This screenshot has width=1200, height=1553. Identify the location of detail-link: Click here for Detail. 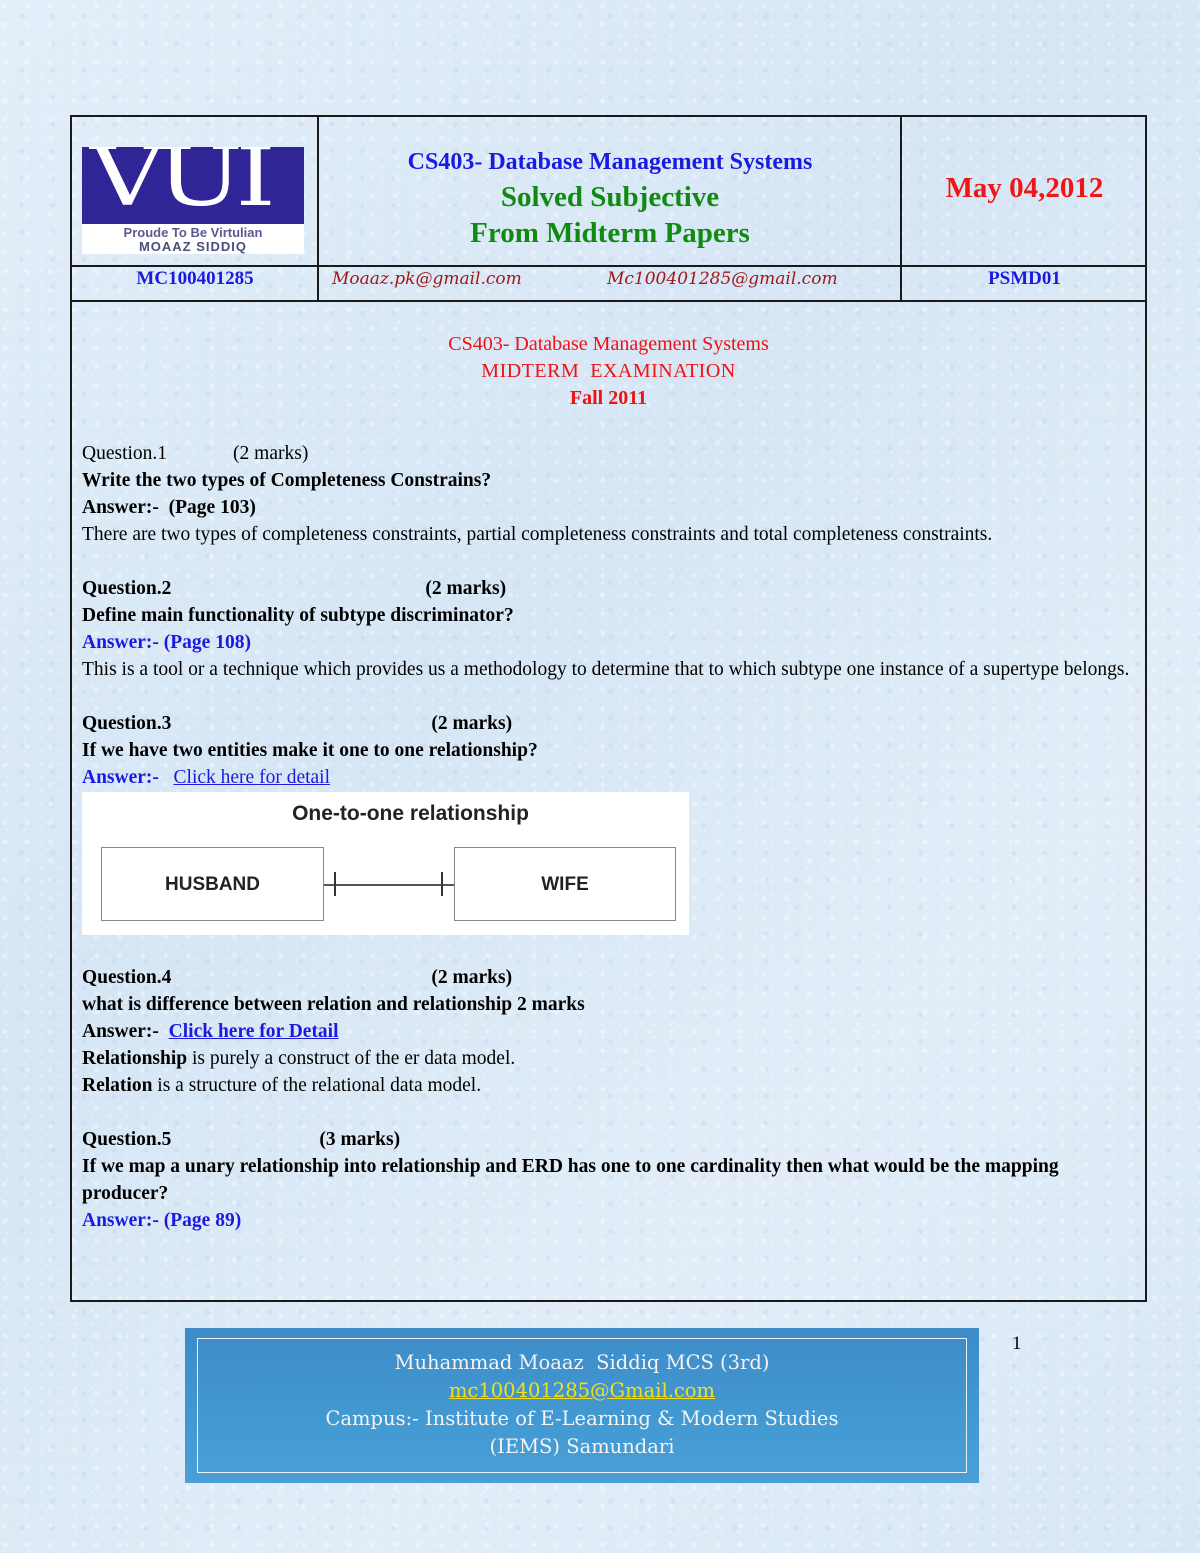
(254, 1031).